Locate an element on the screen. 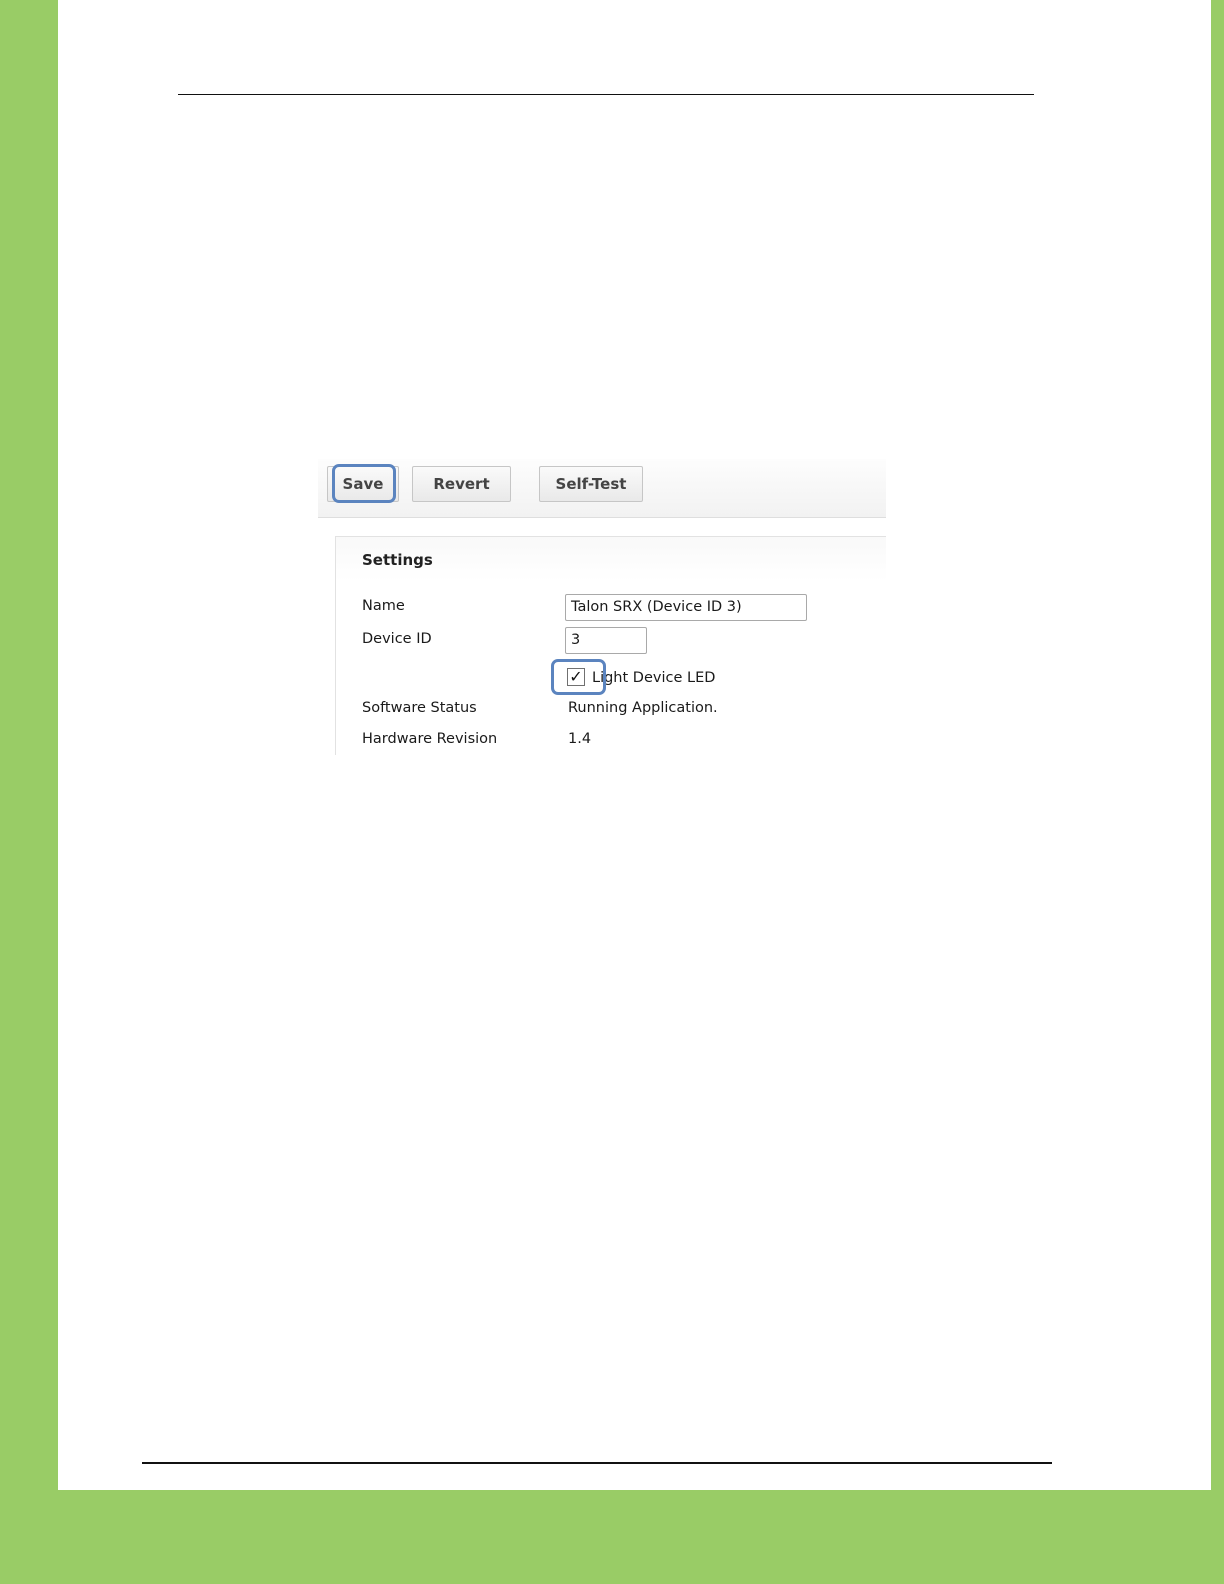 The image size is (1224, 1584). light-led-label: Light Device LED is located at coordinates (653, 678).